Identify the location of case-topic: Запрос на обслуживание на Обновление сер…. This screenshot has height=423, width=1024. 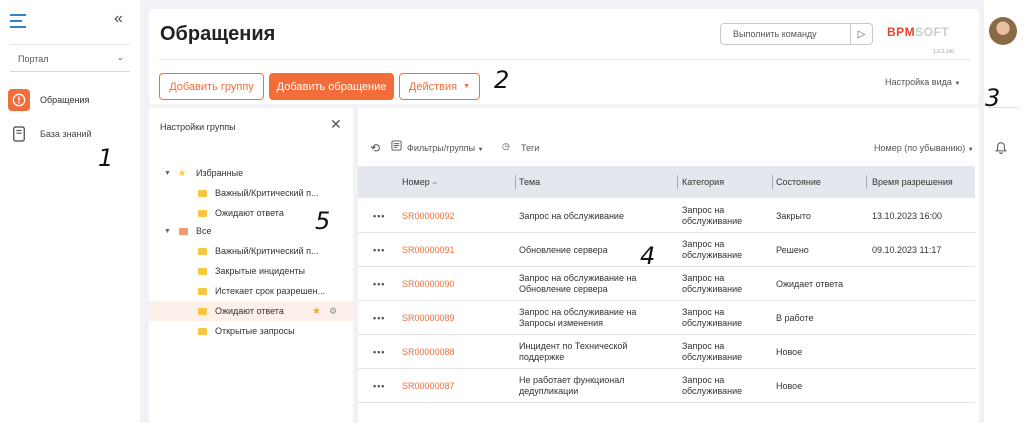
(578, 283).